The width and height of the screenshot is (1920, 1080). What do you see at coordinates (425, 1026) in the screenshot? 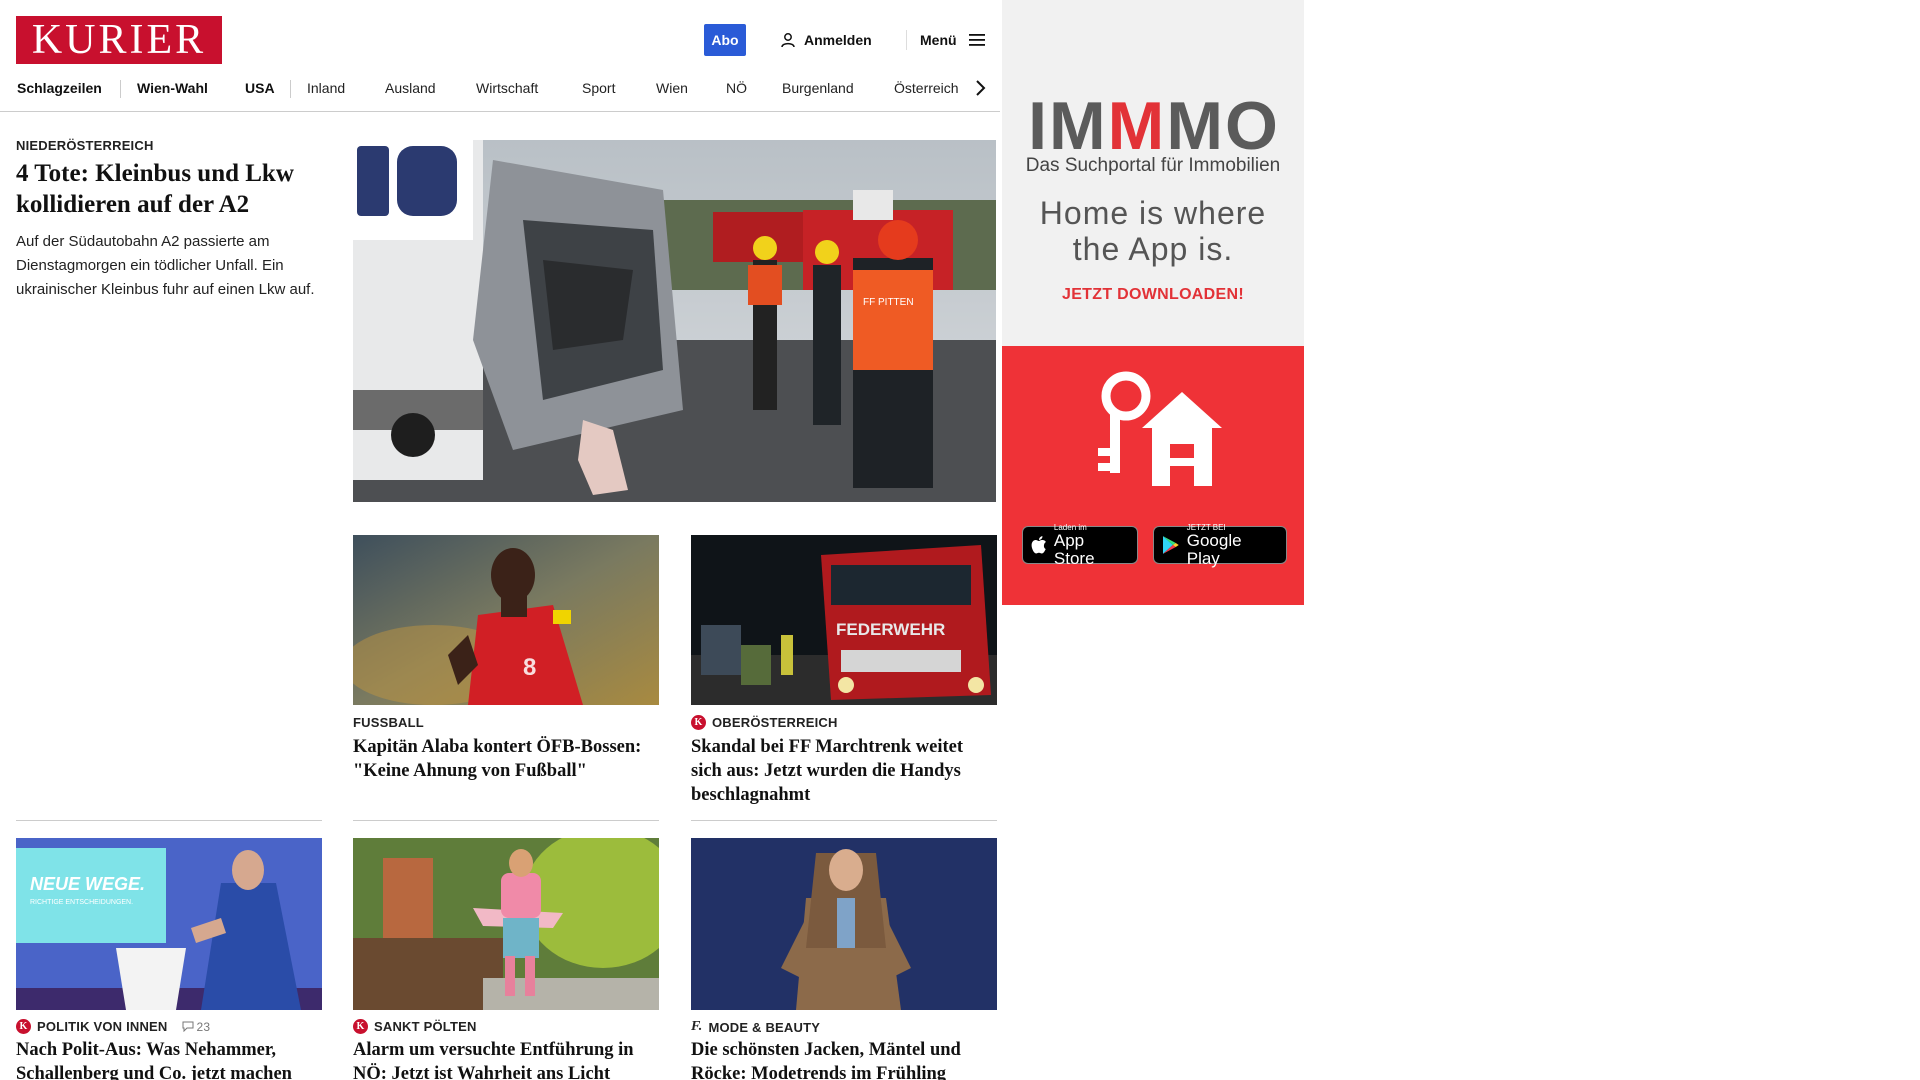
I see `card-kicker-label: SANKT PÖLTEN` at bounding box center [425, 1026].